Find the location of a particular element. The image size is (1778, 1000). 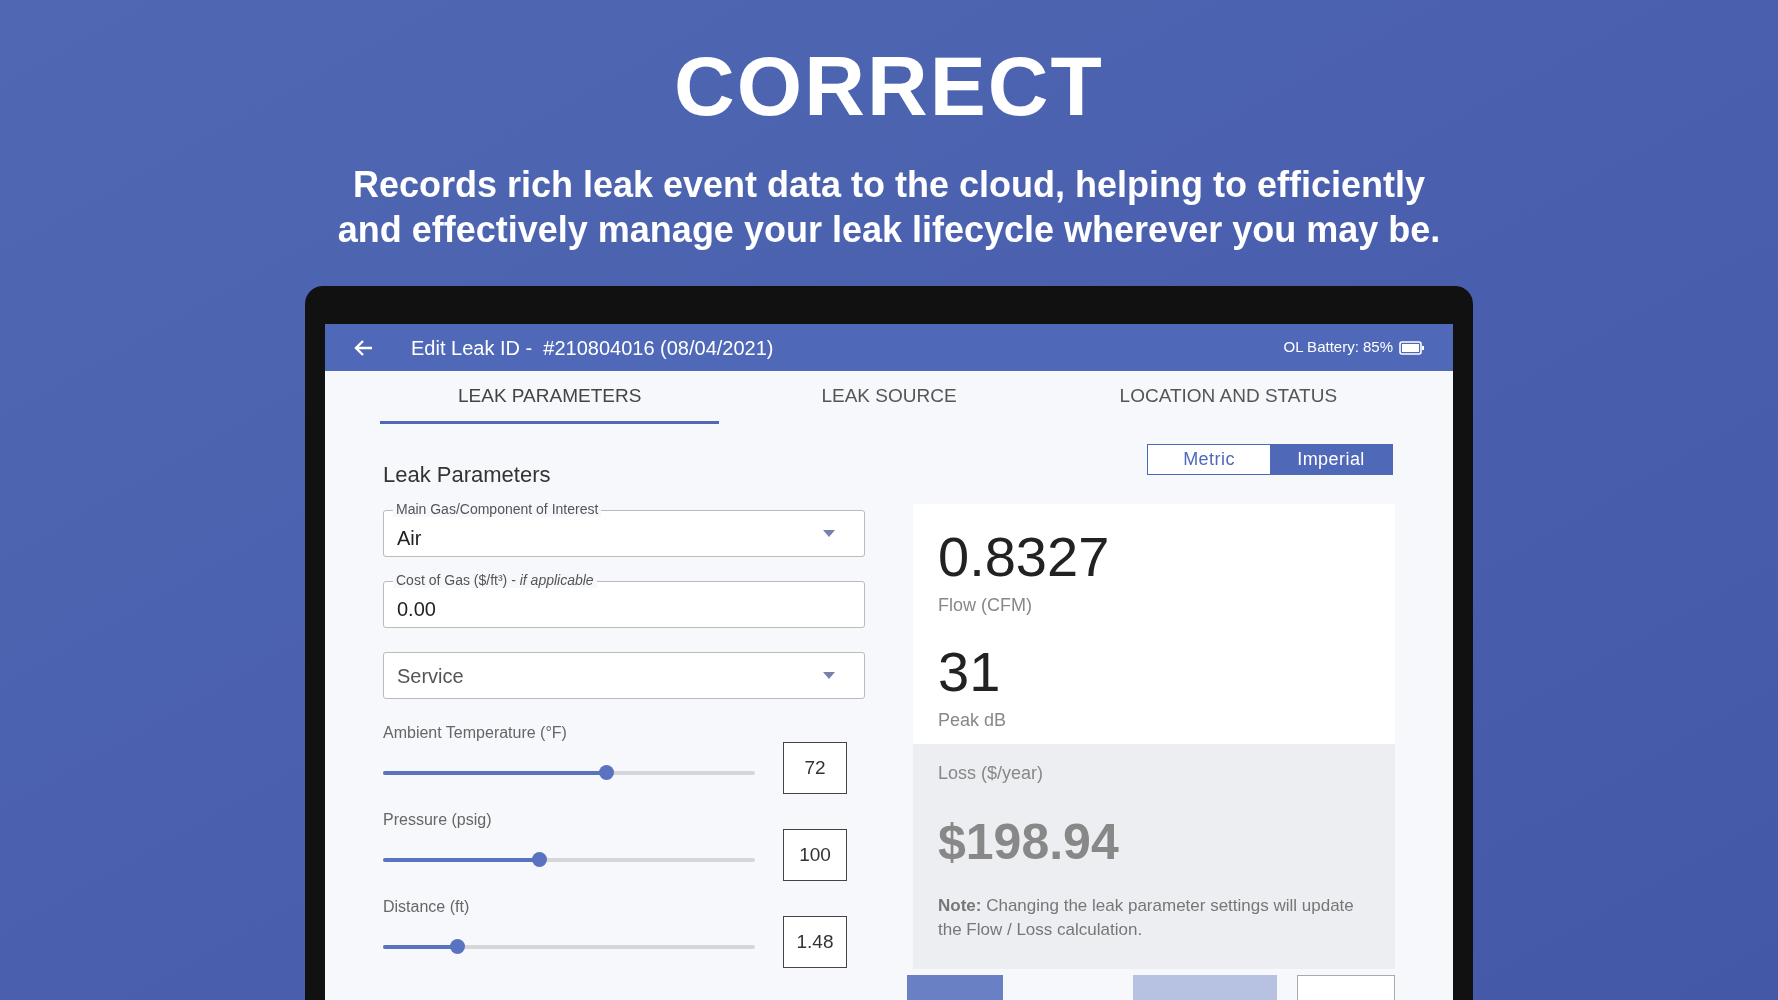

back-arrow-icon is located at coordinates (363, 347).